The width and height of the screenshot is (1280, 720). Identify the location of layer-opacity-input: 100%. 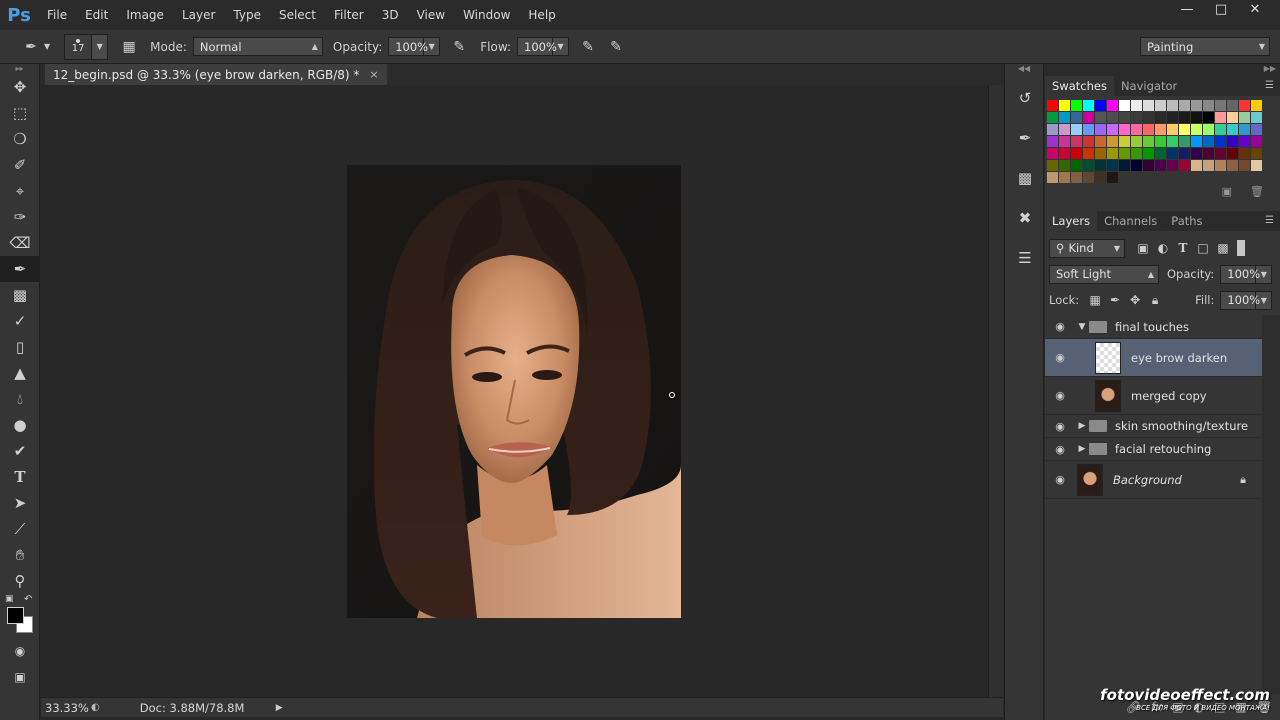
(1240, 274).